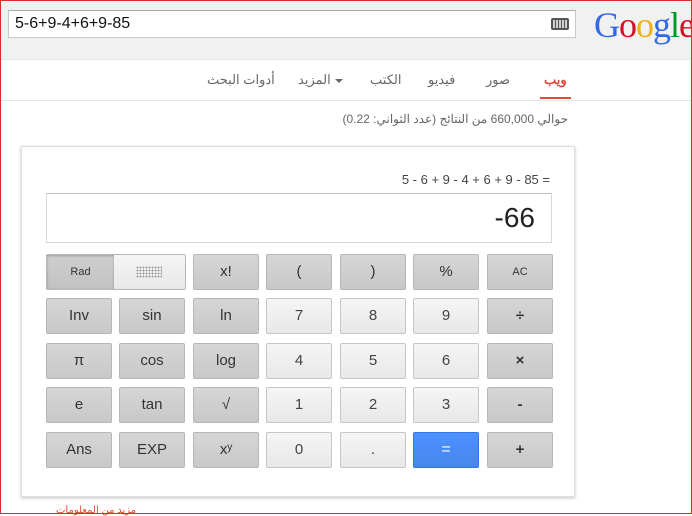 The image size is (692, 516). I want to click on search-box, so click(292, 24).